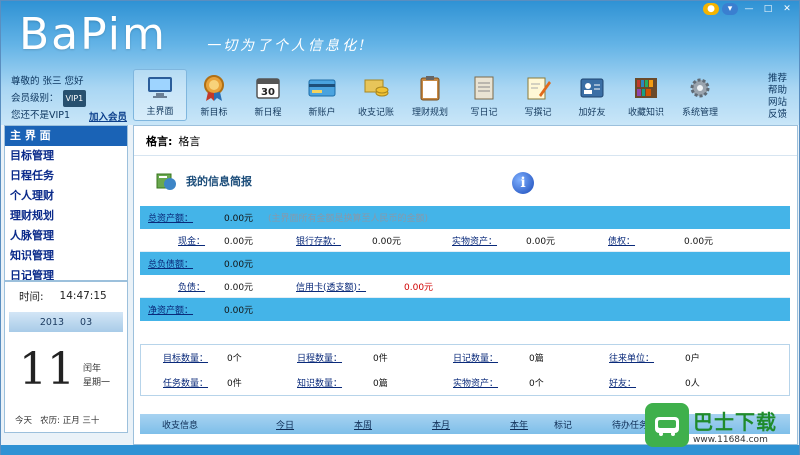 The width and height of the screenshot is (800, 455). Describe the element at coordinates (692, 384) in the screenshot. I see `friends-value: 0人` at that location.